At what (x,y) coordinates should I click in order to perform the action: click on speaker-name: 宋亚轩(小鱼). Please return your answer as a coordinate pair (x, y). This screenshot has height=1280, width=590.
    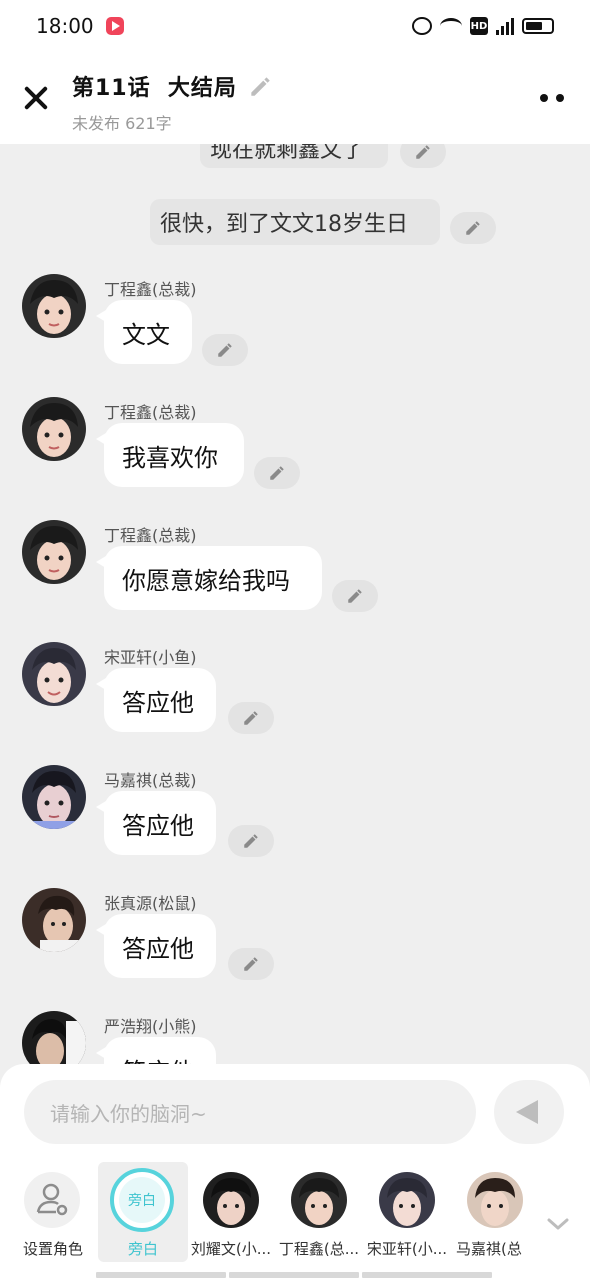
    Looking at the image, I should click on (150, 657).